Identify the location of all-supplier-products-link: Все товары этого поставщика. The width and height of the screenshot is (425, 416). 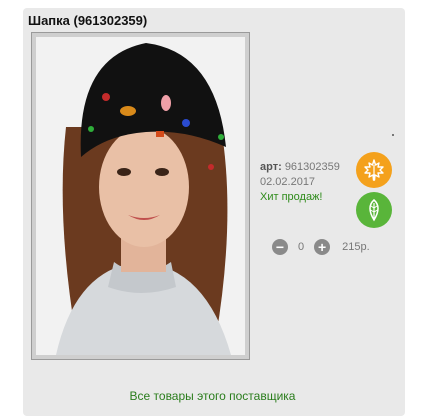
(212, 396).